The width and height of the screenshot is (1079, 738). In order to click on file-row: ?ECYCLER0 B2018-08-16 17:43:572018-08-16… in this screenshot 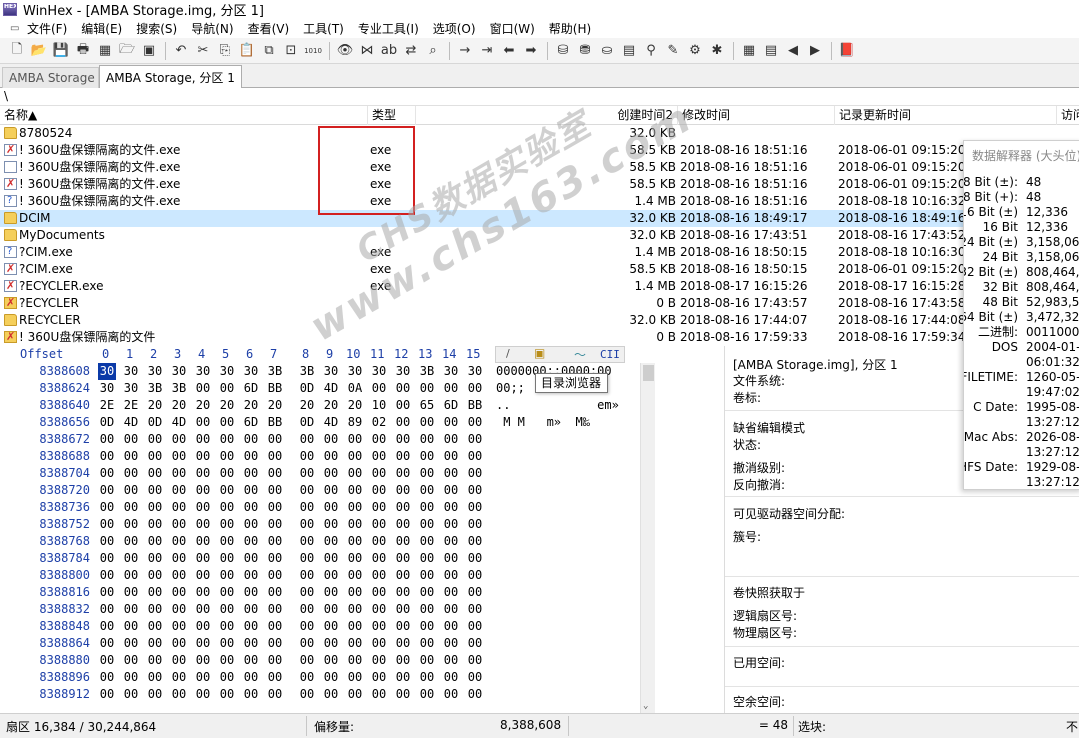, I will do `click(539, 303)`.